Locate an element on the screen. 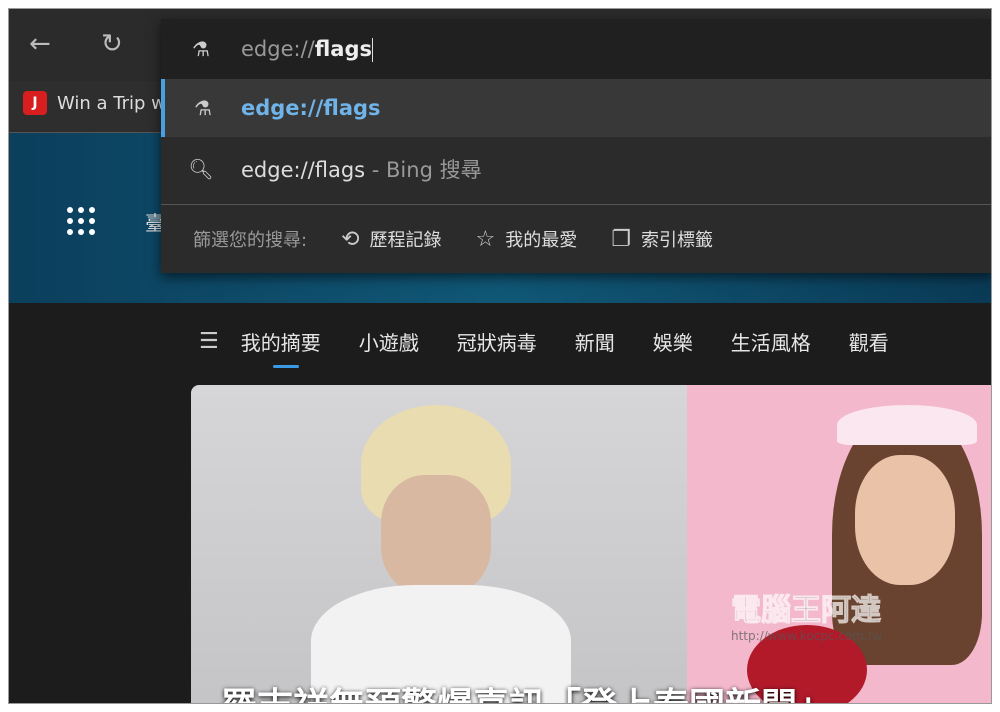 The image size is (1000, 712). typed-prefix: edge:// is located at coordinates (278, 48).